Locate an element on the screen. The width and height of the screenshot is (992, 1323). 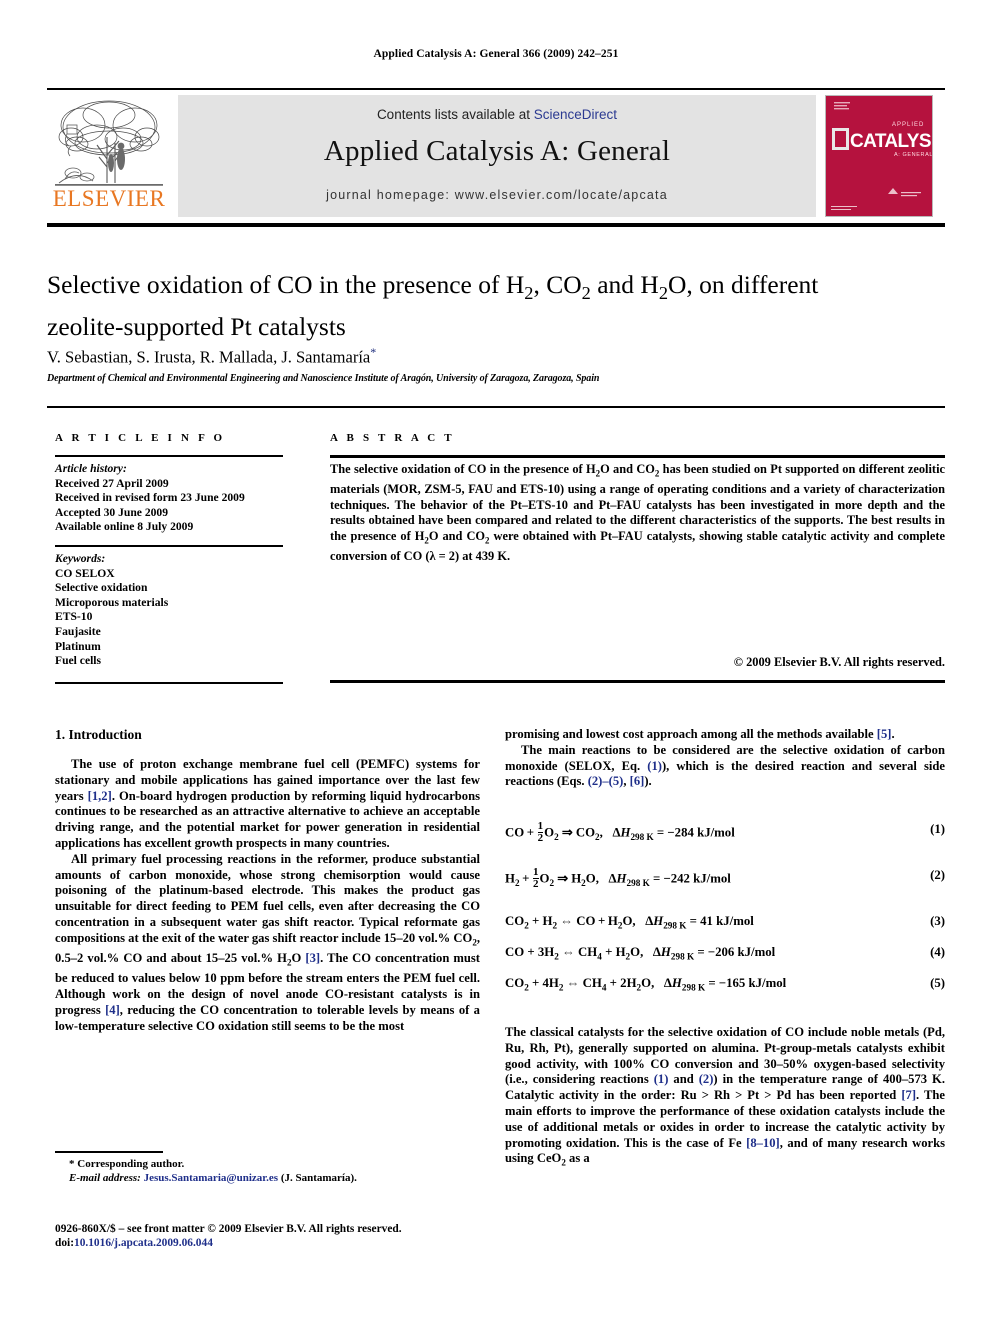
email-address-link: Jesus.Santamaria@unizar.es is located at coordinates (211, 1178).